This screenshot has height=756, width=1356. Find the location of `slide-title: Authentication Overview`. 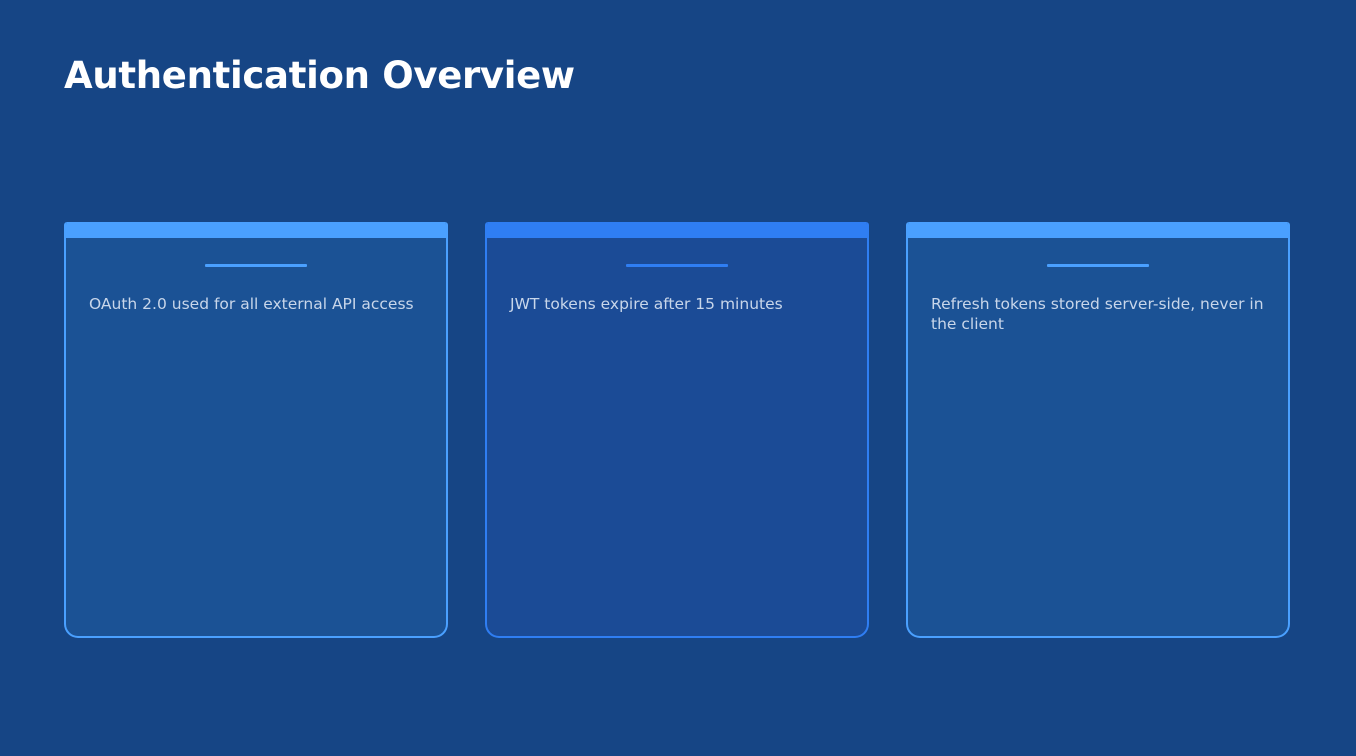

slide-title: Authentication Overview is located at coordinates (319, 75).